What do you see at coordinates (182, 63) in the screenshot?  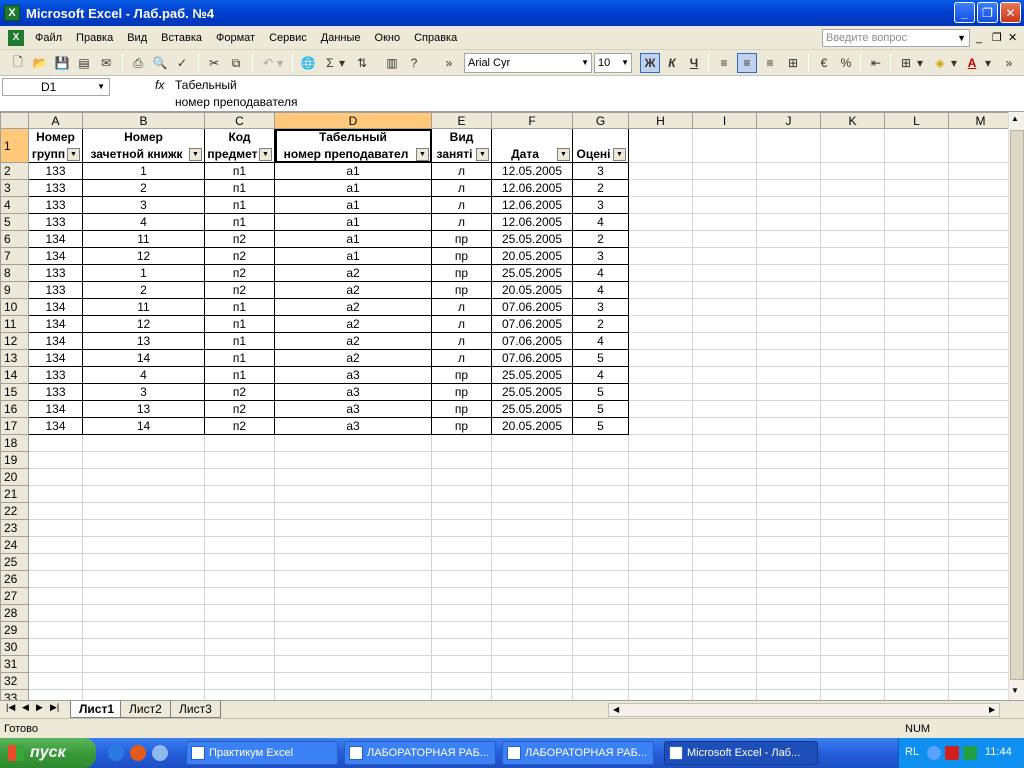 I see `spelling-icon: ✓` at bounding box center [182, 63].